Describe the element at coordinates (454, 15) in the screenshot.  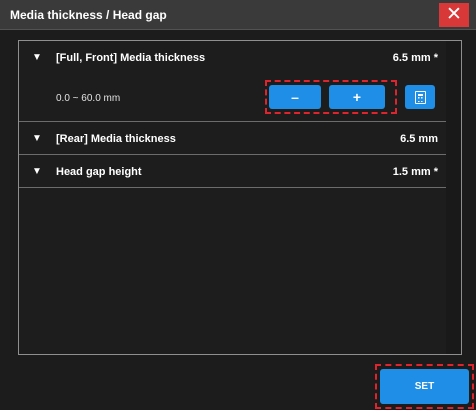
I see `close-button: ✕` at that location.